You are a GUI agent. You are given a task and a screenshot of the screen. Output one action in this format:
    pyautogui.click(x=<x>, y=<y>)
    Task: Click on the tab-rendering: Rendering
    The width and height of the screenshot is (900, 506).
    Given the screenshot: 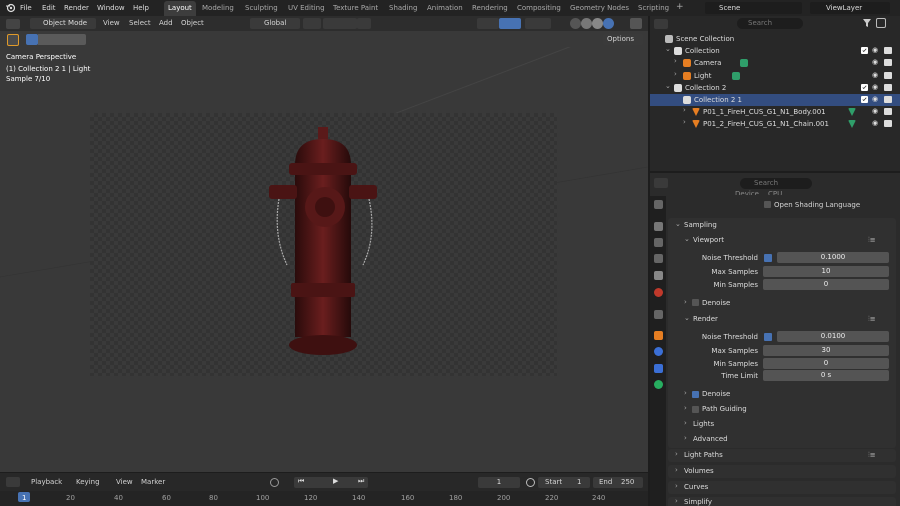 What is the action you would take?
    pyautogui.click(x=490, y=8)
    